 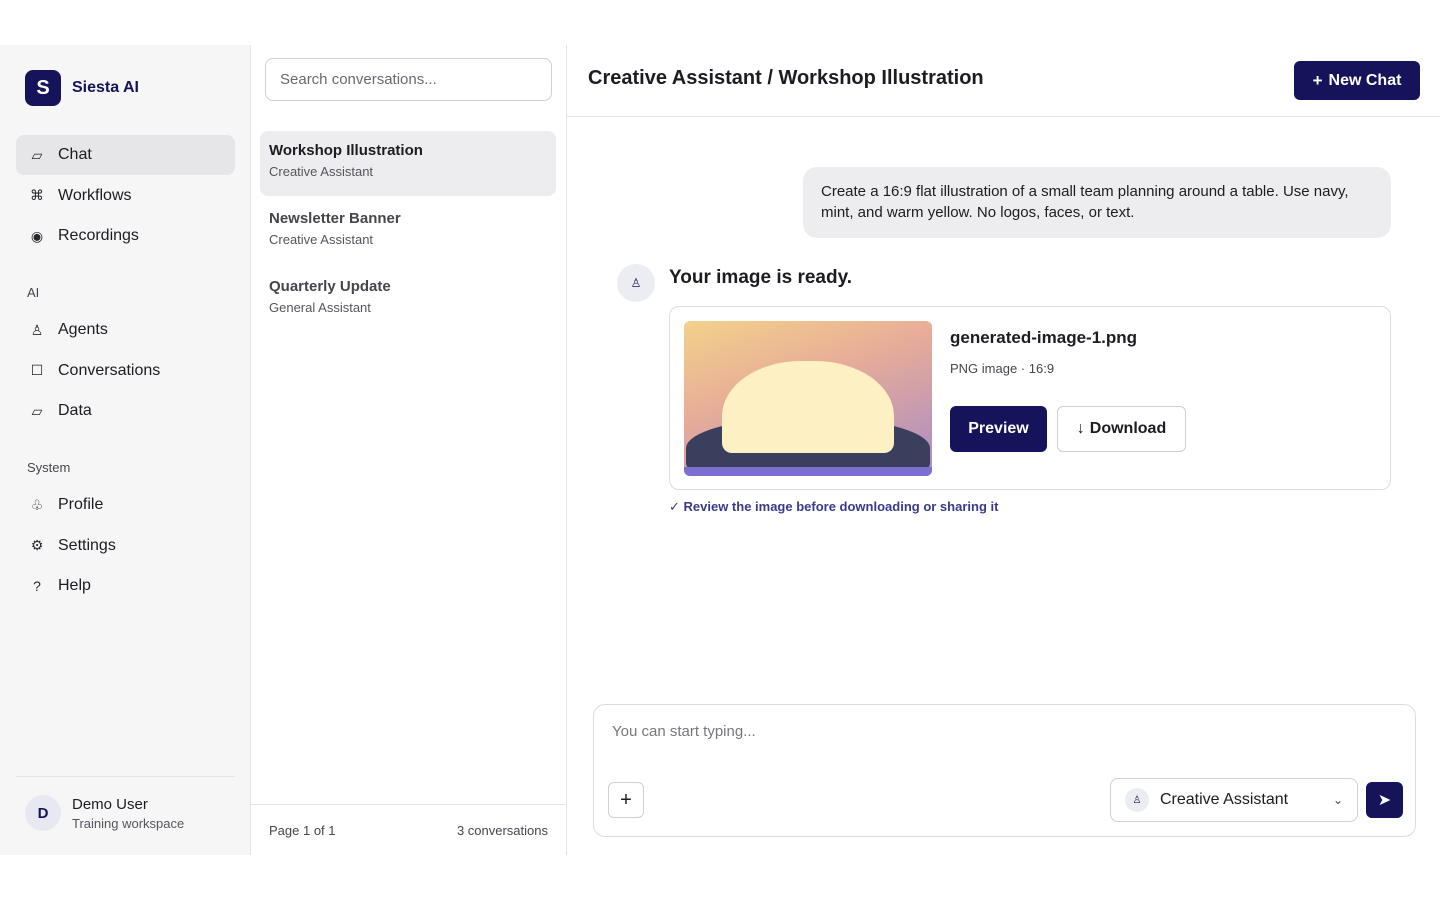 I want to click on sidebar-item-recordings: ◉ Recordings, so click(x=125, y=236).